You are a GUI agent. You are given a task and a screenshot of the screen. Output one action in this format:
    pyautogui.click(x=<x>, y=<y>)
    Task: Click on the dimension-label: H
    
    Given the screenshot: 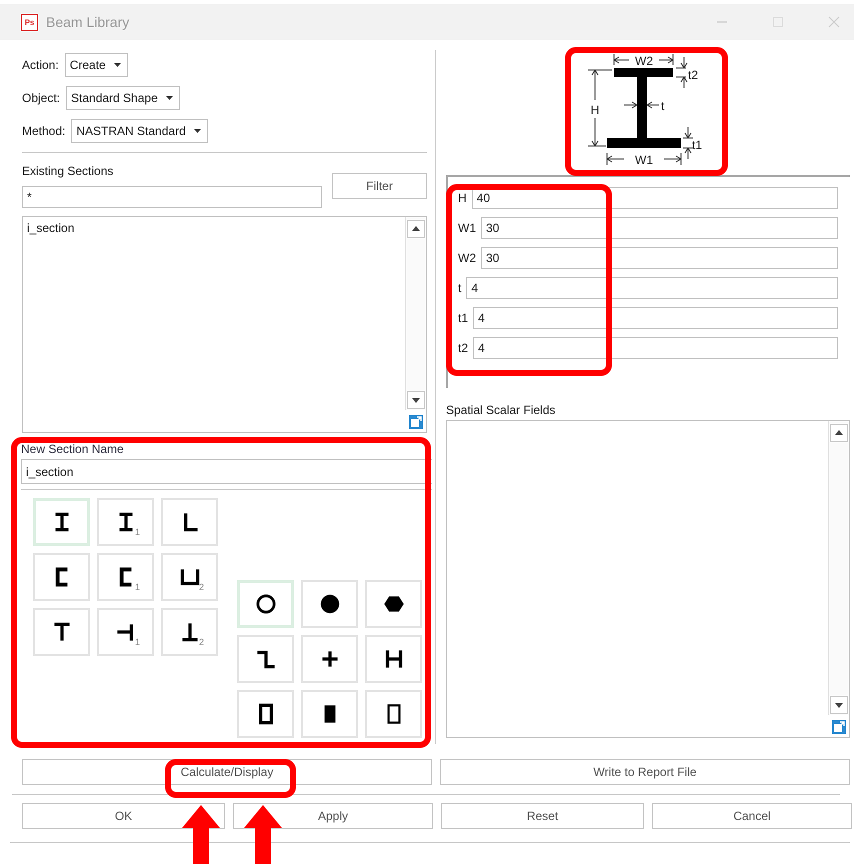 What is the action you would take?
    pyautogui.click(x=595, y=110)
    